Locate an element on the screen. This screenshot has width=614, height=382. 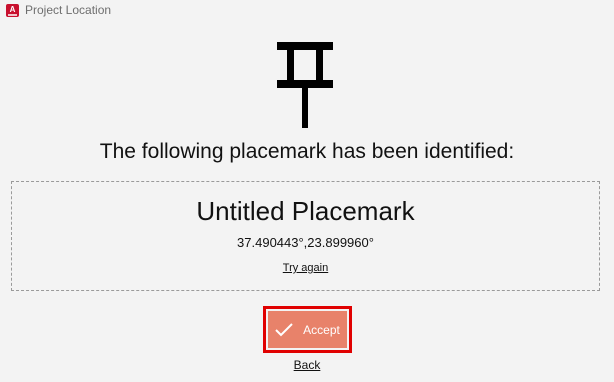
accept-button-label: Accept is located at coordinates (321, 329).